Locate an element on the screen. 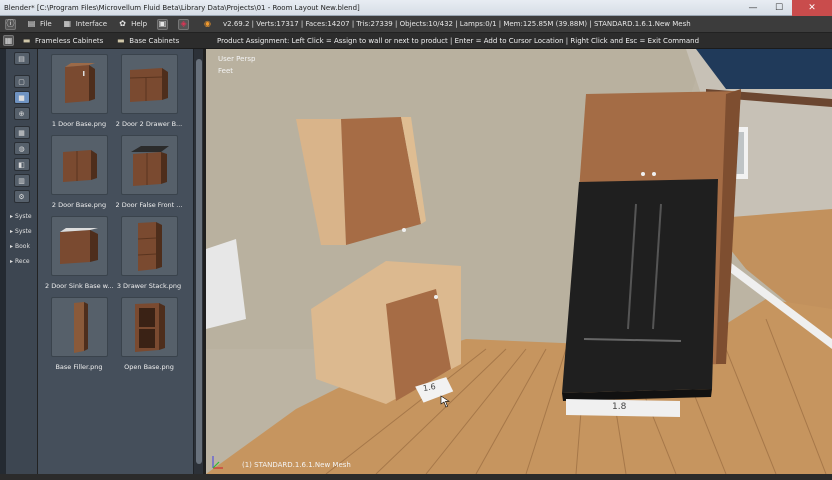 The width and height of the screenshot is (832, 480). axis-gizmo-icon is located at coordinates (217, 462).